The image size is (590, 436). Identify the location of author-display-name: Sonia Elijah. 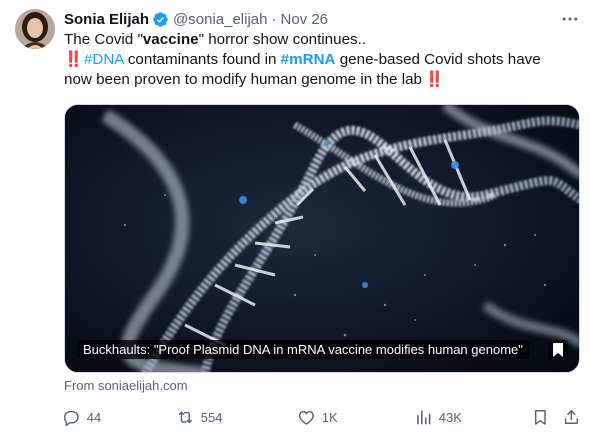
(106, 19).